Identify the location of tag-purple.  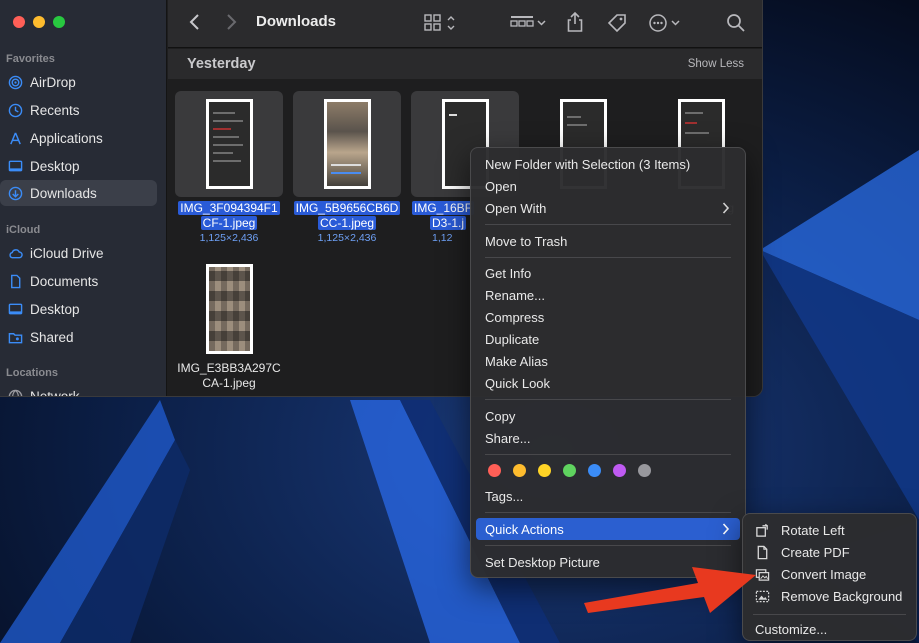
(619, 470).